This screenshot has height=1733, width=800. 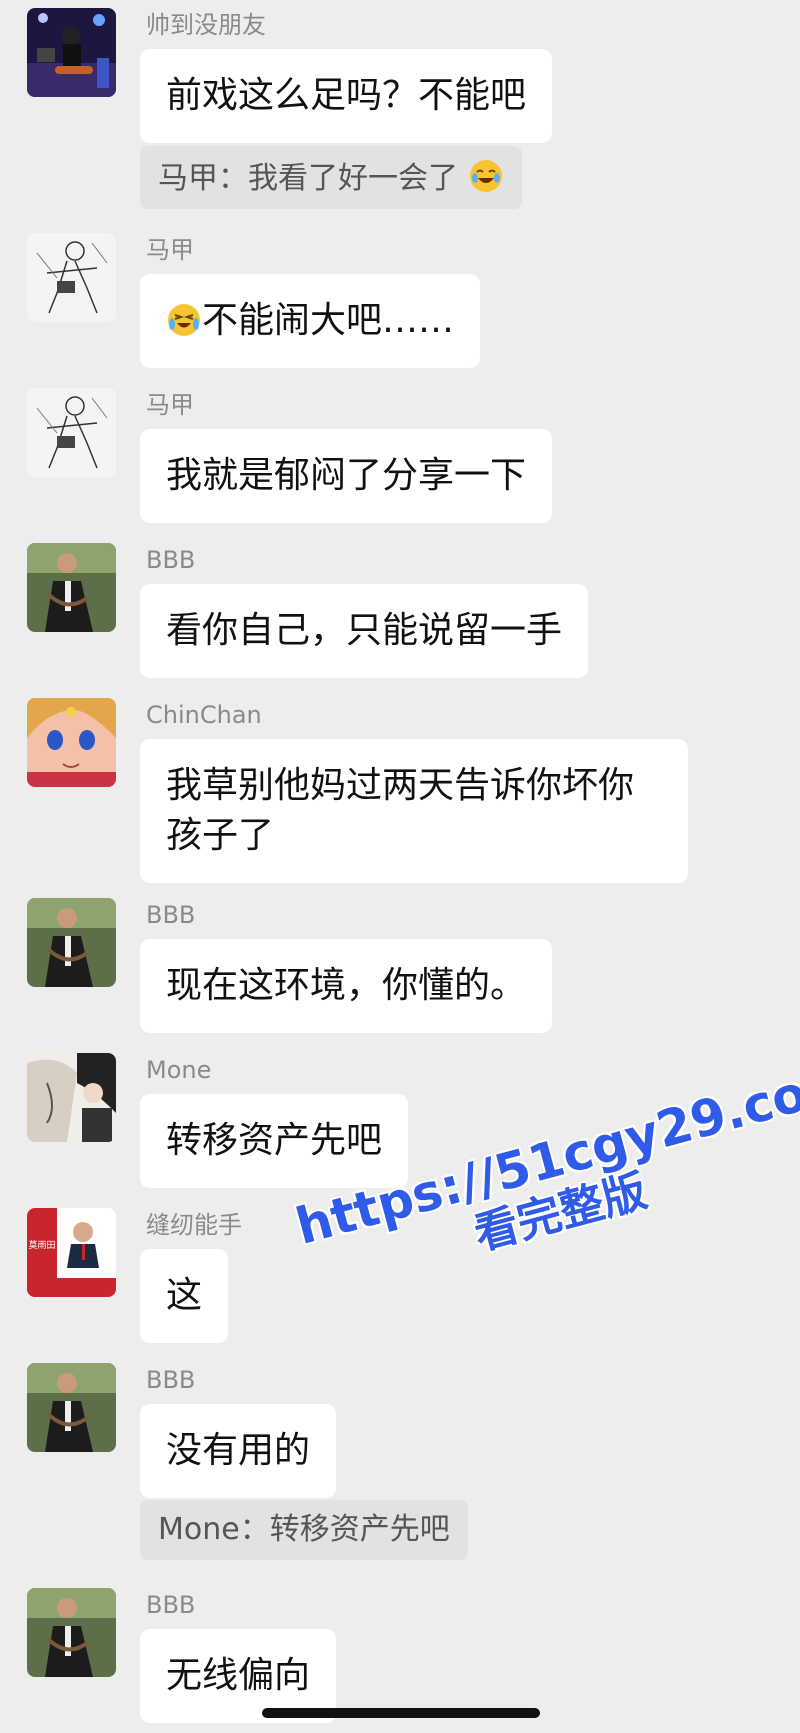 I want to click on sender-name: ChinChan, so click(x=204, y=715).